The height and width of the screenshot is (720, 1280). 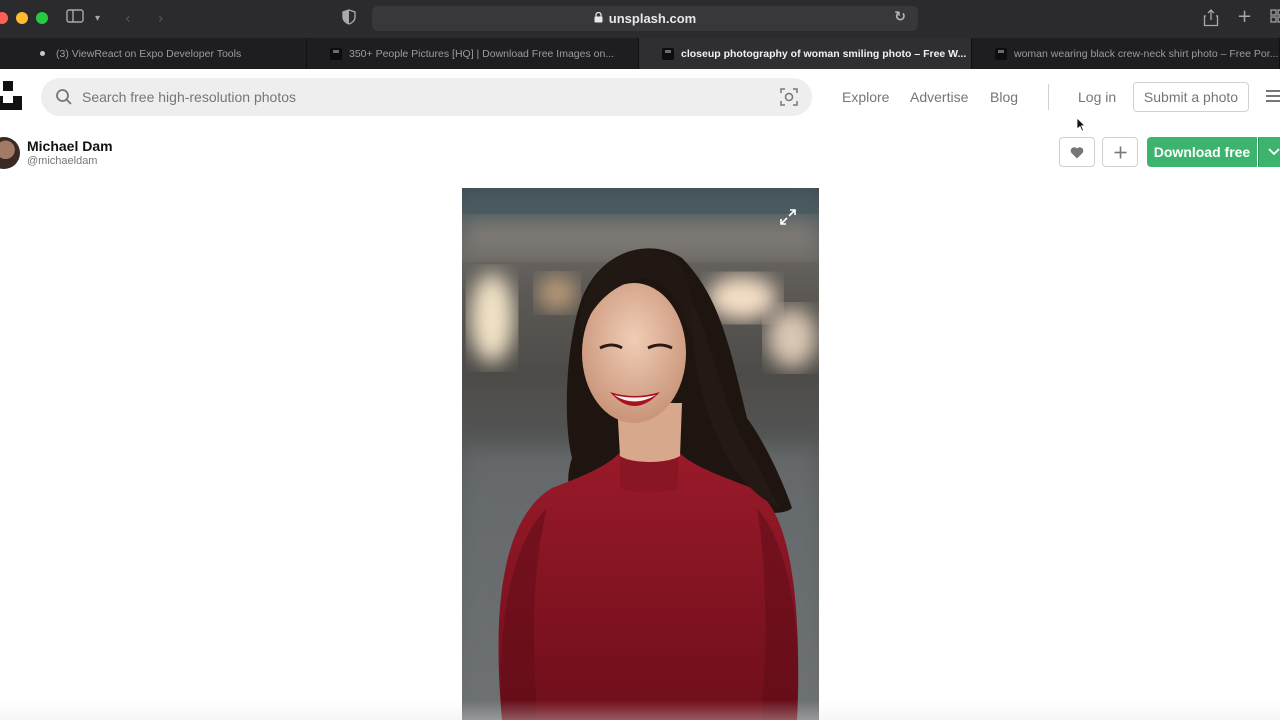 I want to click on share-icon, so click(x=1211, y=21).